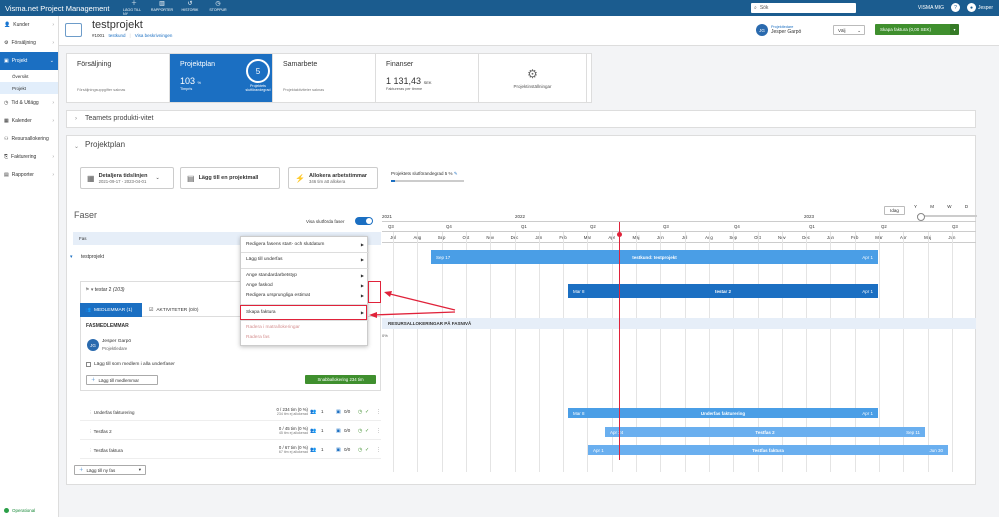 The height and width of the screenshot is (517, 999). What do you see at coordinates (305, 259) in the screenshot?
I see `menu-item-add-subphase: Lägg till underfas ▶` at bounding box center [305, 259].